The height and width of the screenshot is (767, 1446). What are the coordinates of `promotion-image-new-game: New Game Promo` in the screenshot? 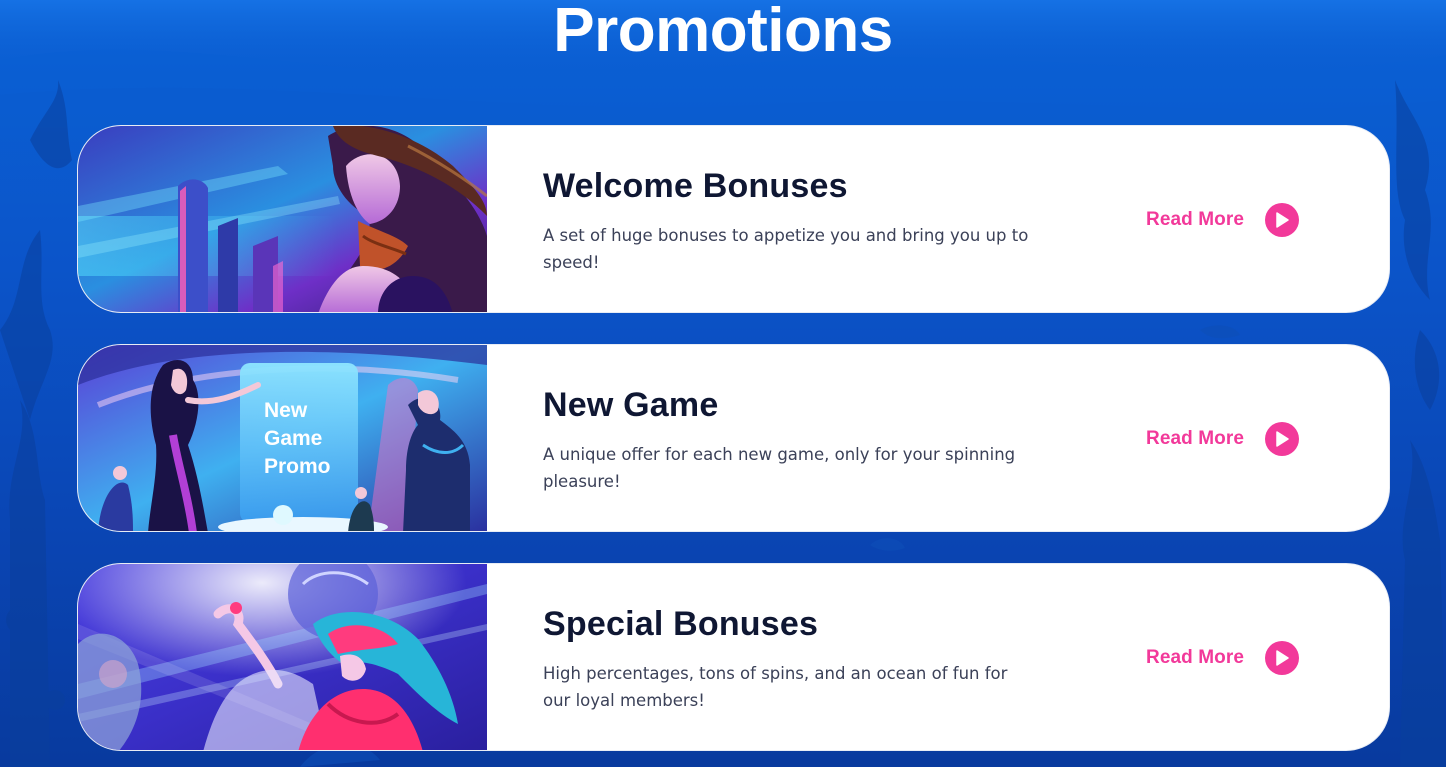 It's located at (282, 438).